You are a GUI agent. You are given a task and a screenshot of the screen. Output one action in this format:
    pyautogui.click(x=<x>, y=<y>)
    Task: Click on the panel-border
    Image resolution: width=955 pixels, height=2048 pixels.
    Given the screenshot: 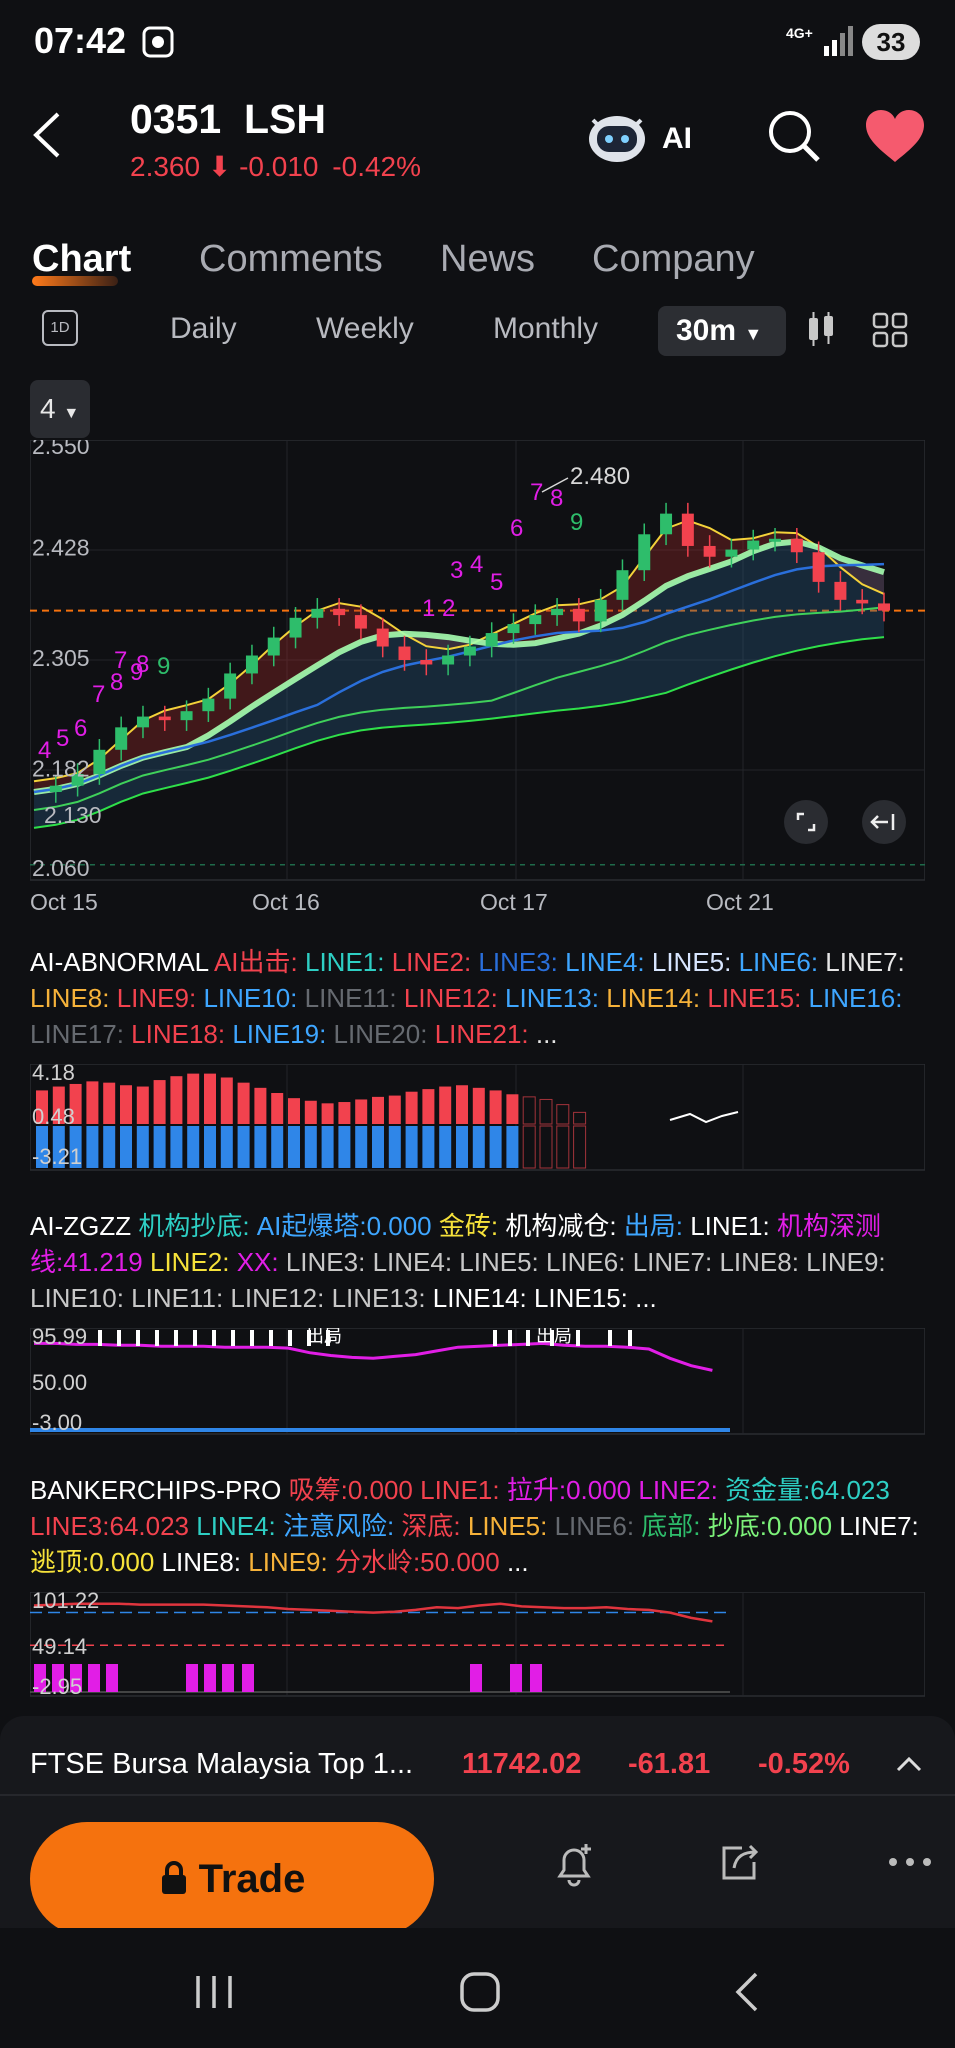 What is the action you would take?
    pyautogui.click(x=477, y=1381)
    